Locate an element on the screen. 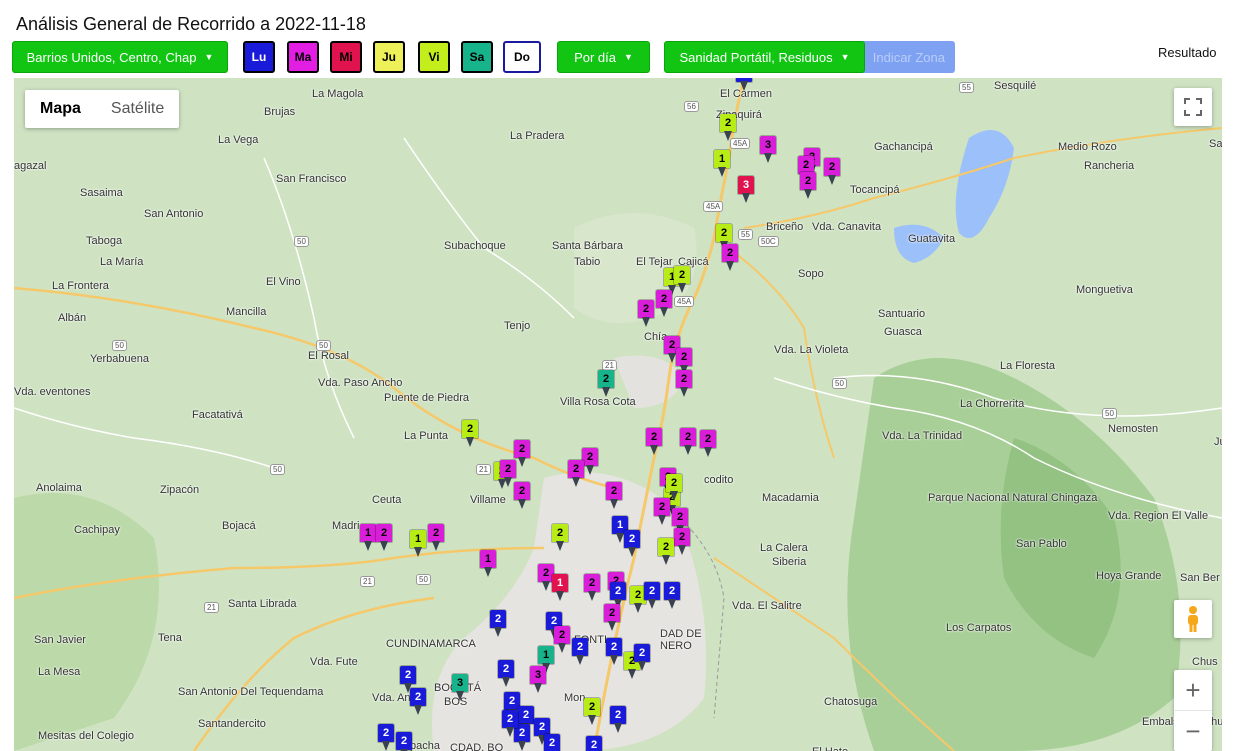  place-label: Villame is located at coordinates (488, 500).